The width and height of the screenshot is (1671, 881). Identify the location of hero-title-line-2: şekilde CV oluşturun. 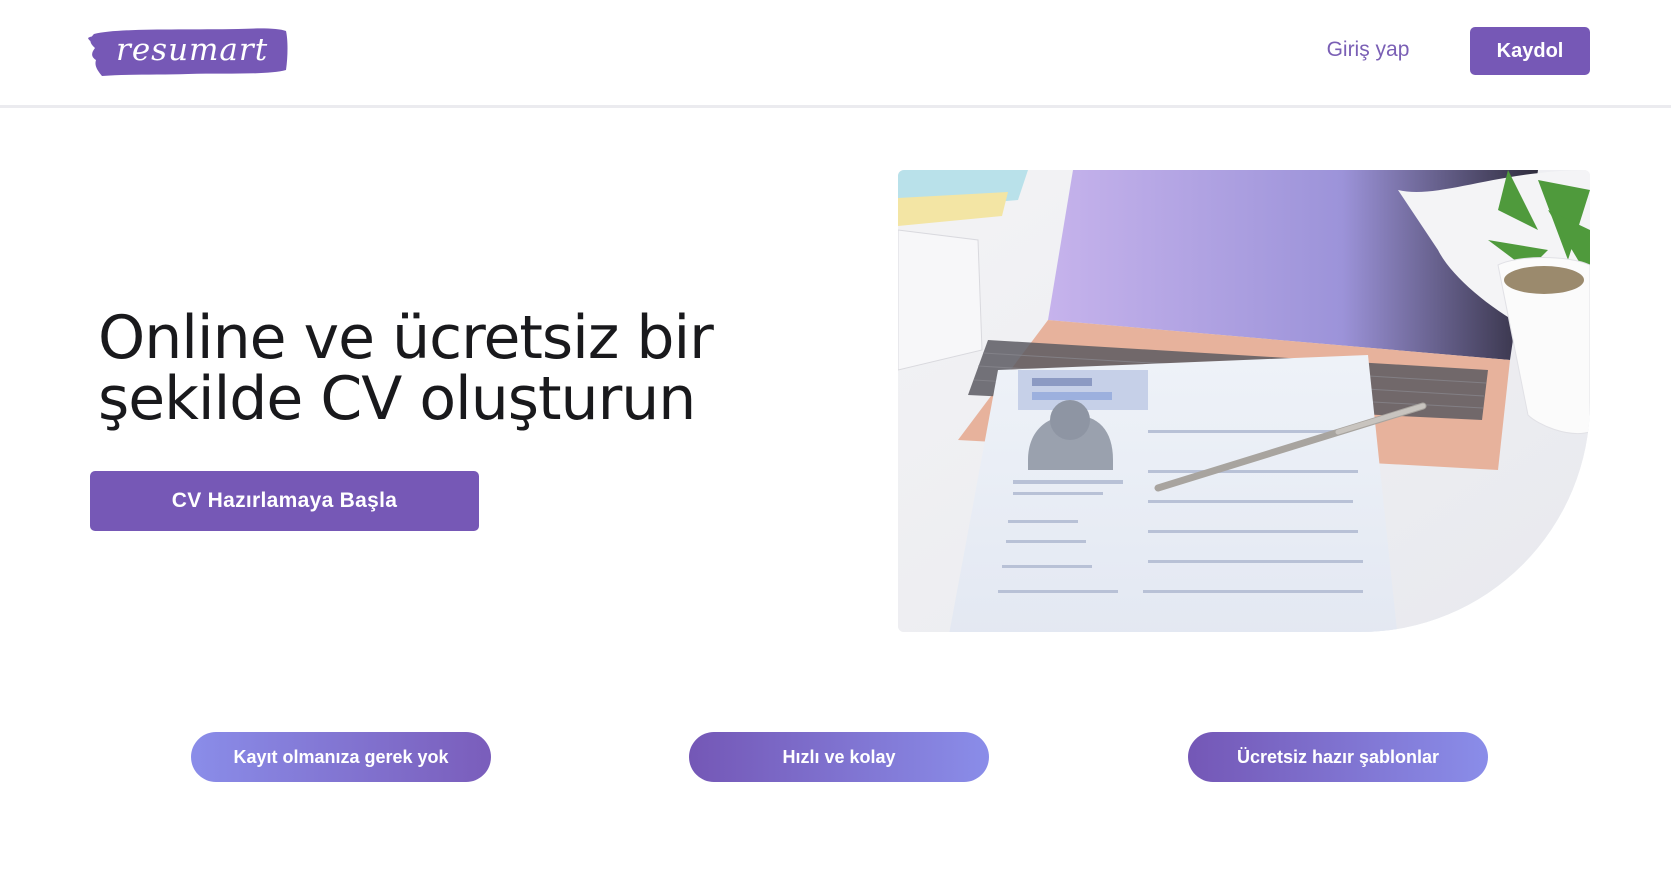
(397, 399).